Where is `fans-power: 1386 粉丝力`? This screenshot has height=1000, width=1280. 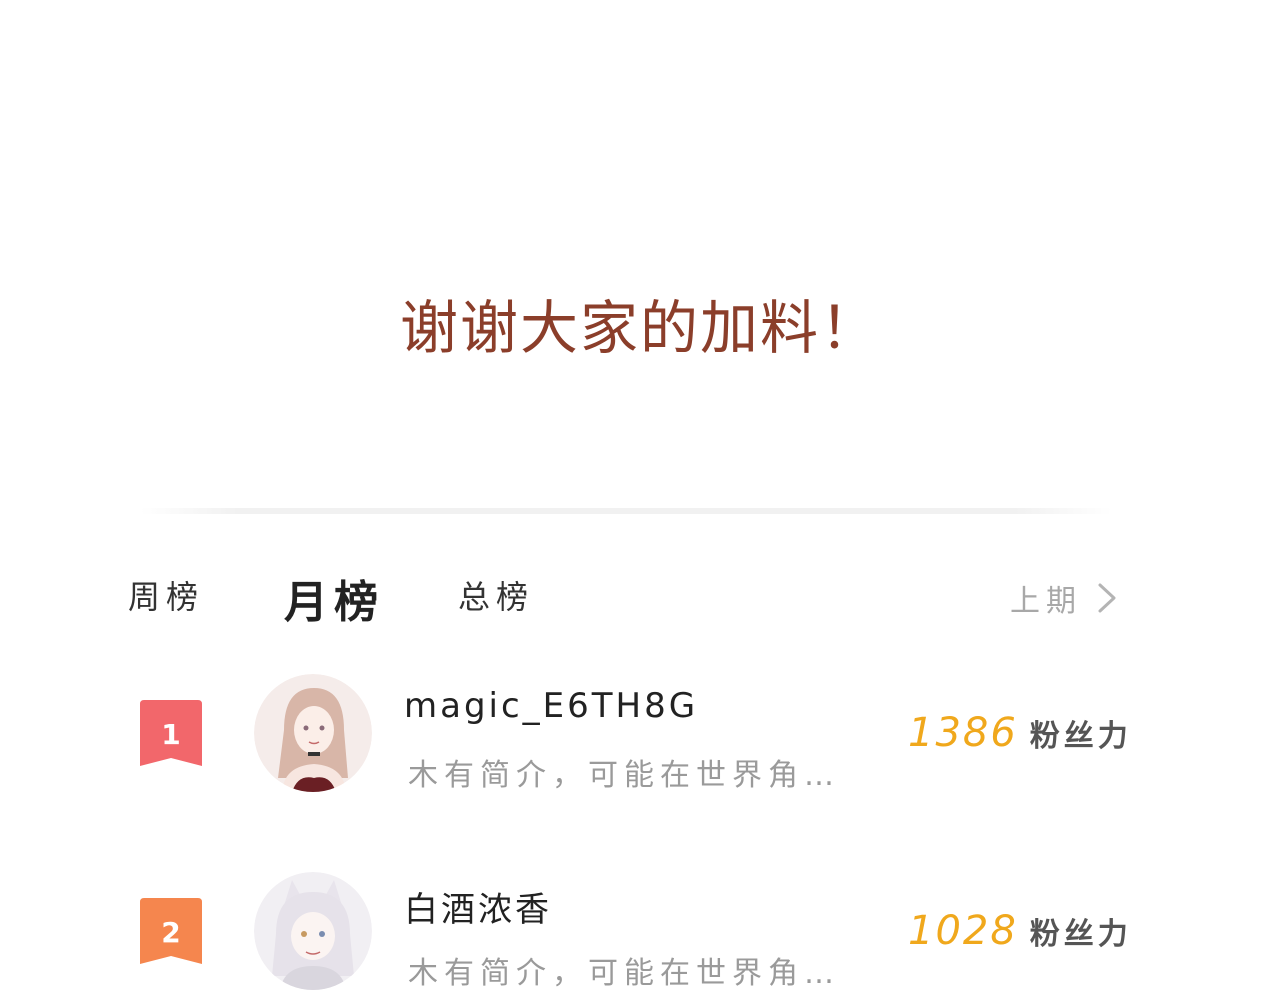 fans-power: 1386 粉丝力 is located at coordinates (1020, 733).